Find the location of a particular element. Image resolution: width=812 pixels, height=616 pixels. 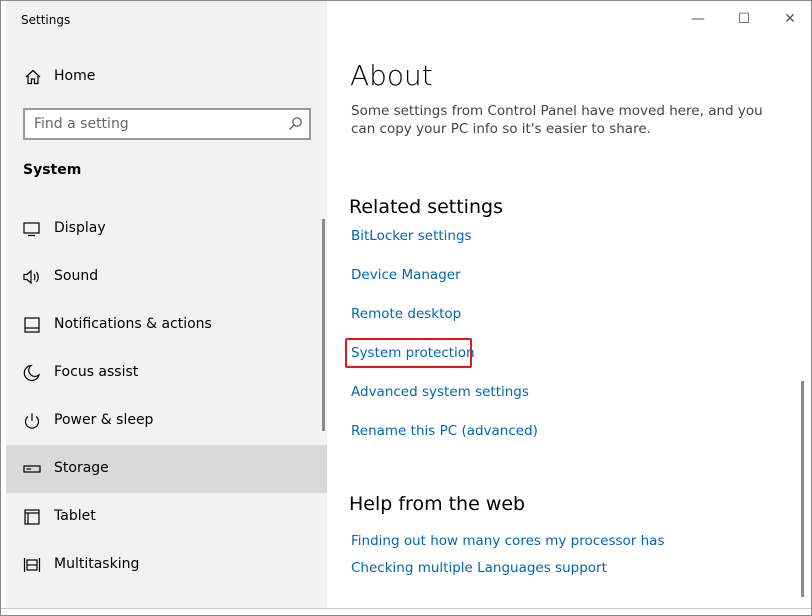

sidebar-item-notifications: Notifications & actions is located at coordinates (166, 325).